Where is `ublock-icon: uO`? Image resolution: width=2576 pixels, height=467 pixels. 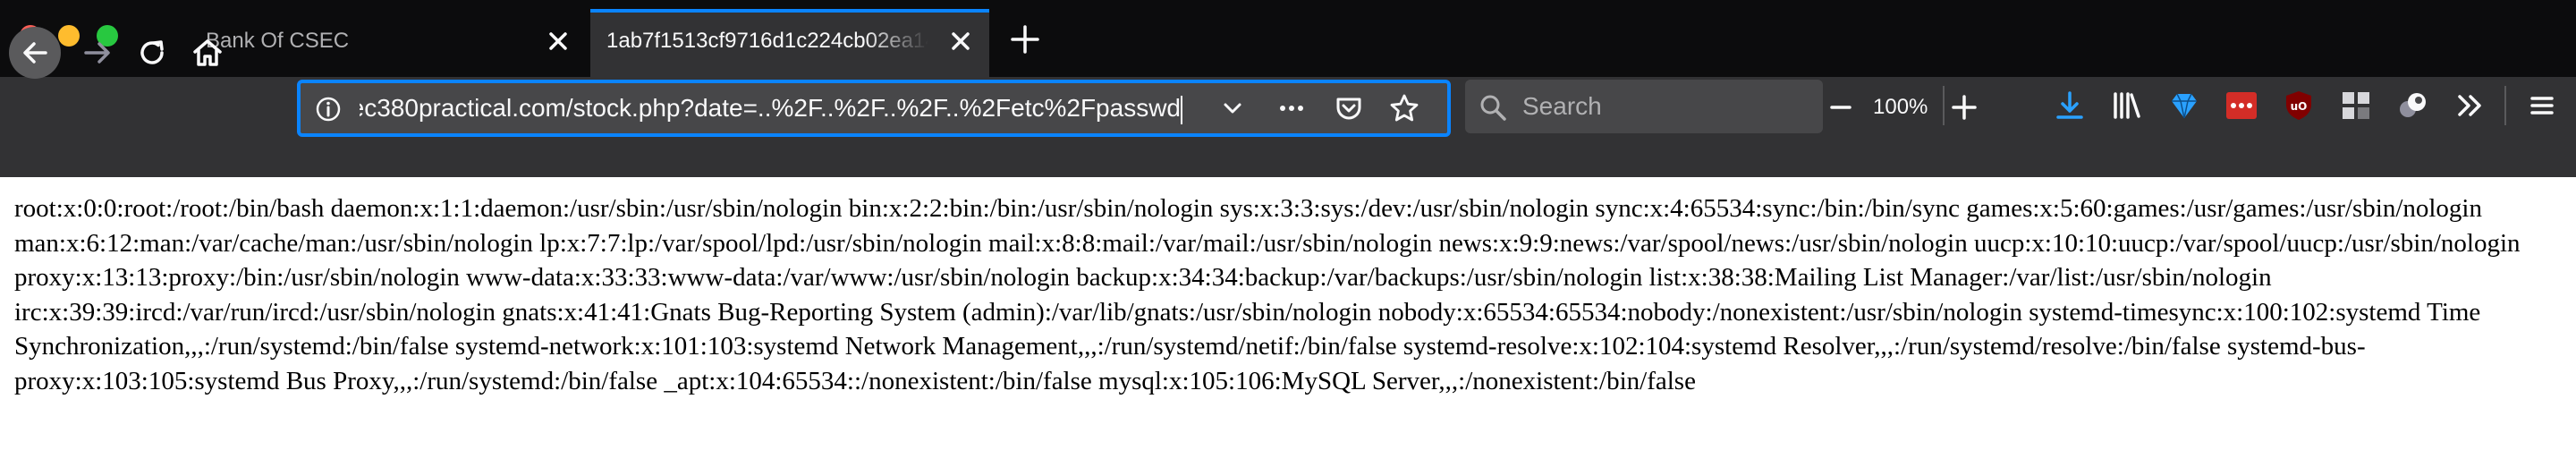 ublock-icon: uO is located at coordinates (2298, 105).